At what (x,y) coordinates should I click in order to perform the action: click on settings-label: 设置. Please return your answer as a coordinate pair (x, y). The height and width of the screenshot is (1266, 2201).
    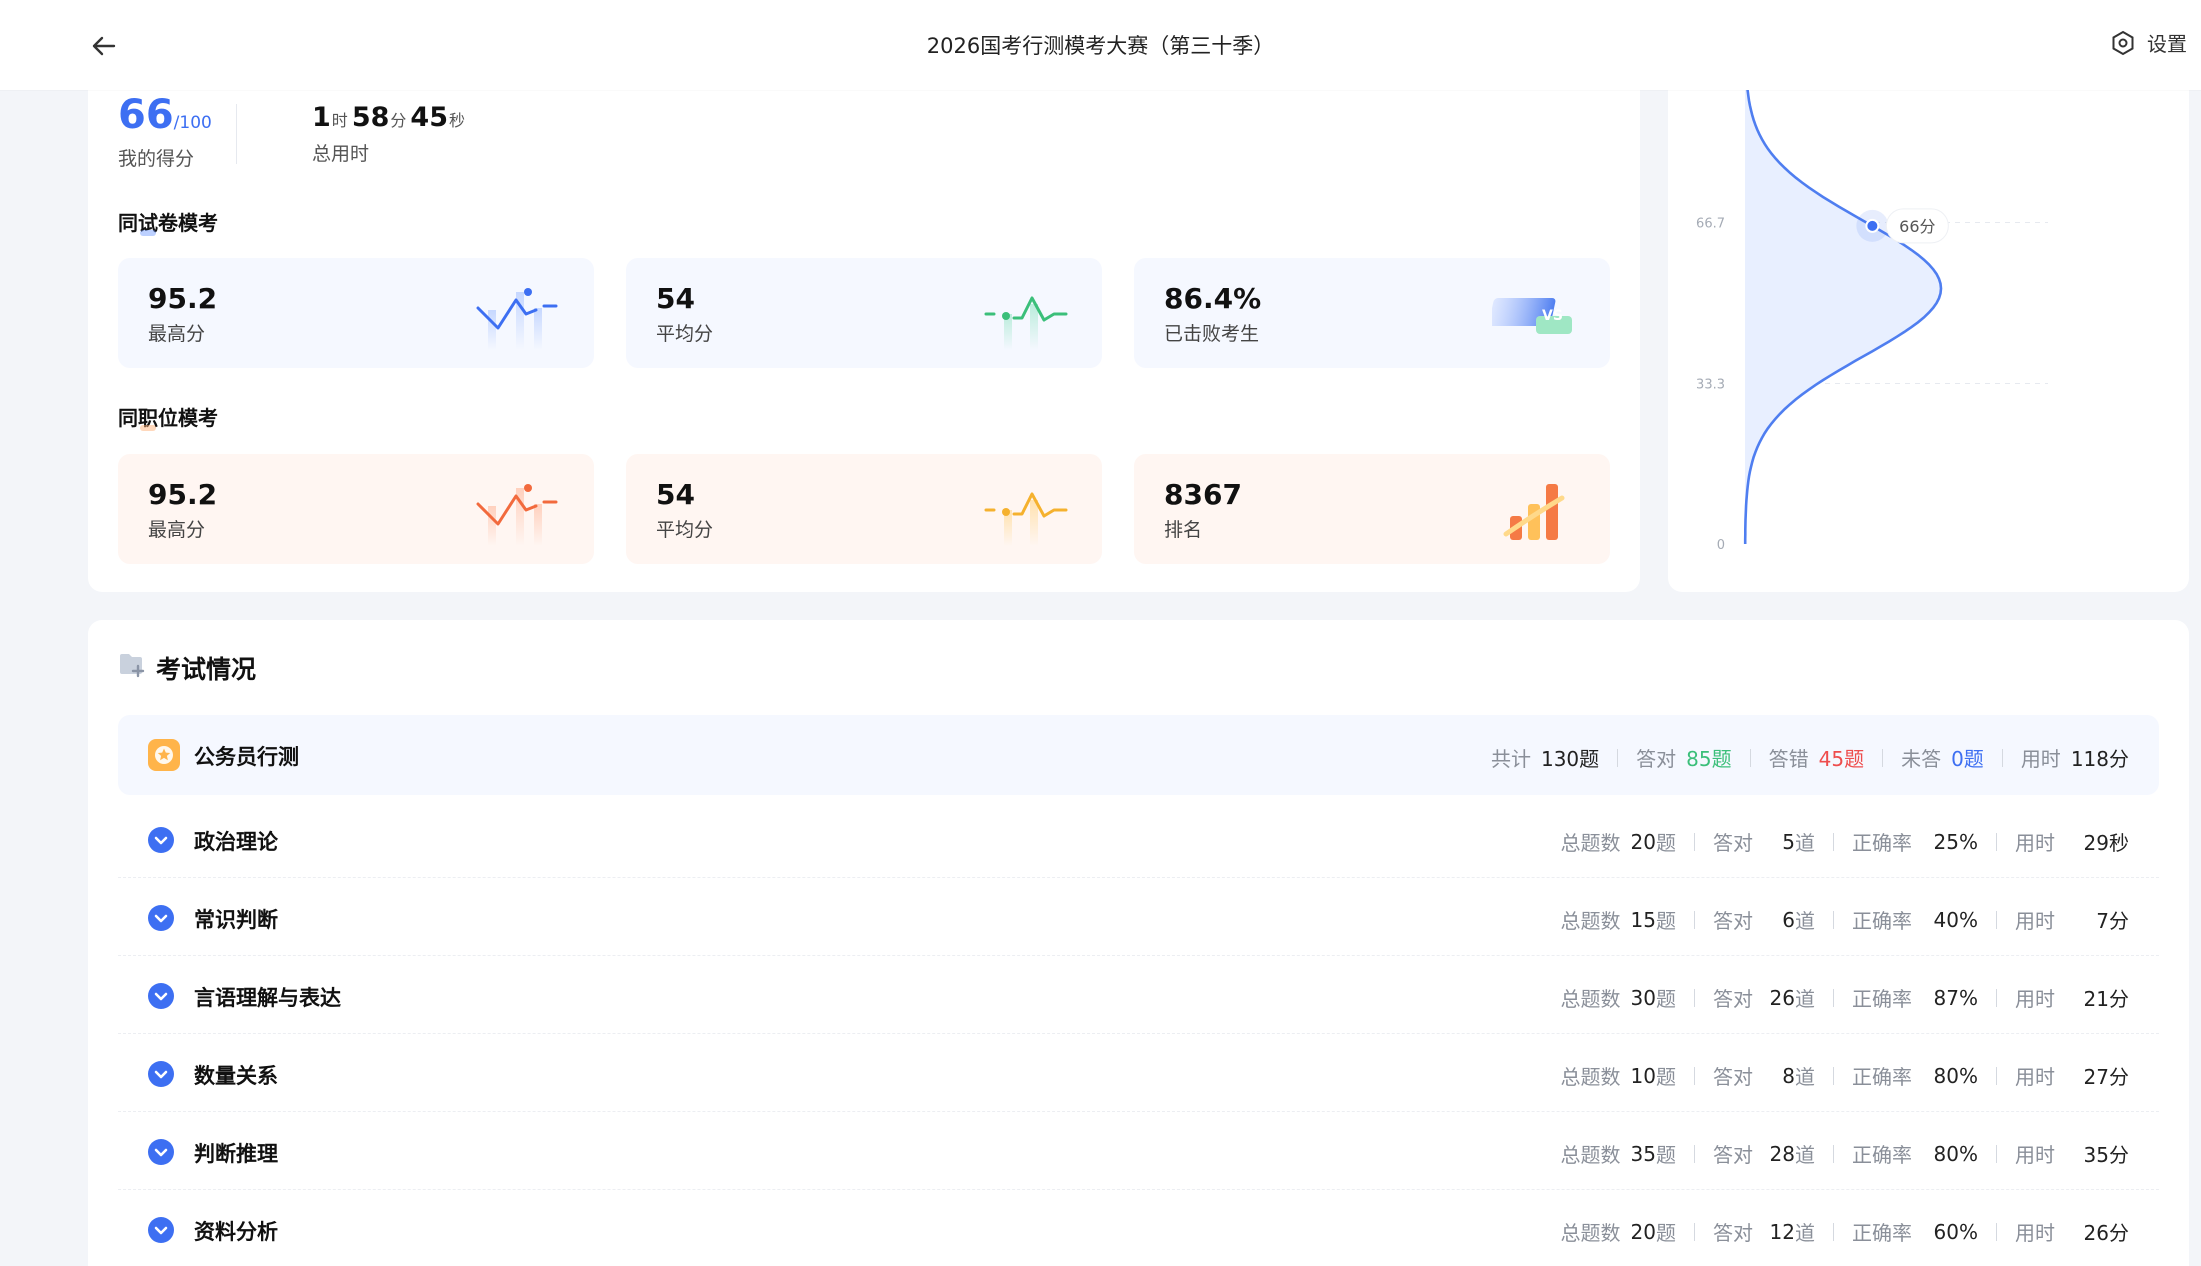
    Looking at the image, I should click on (2167, 44).